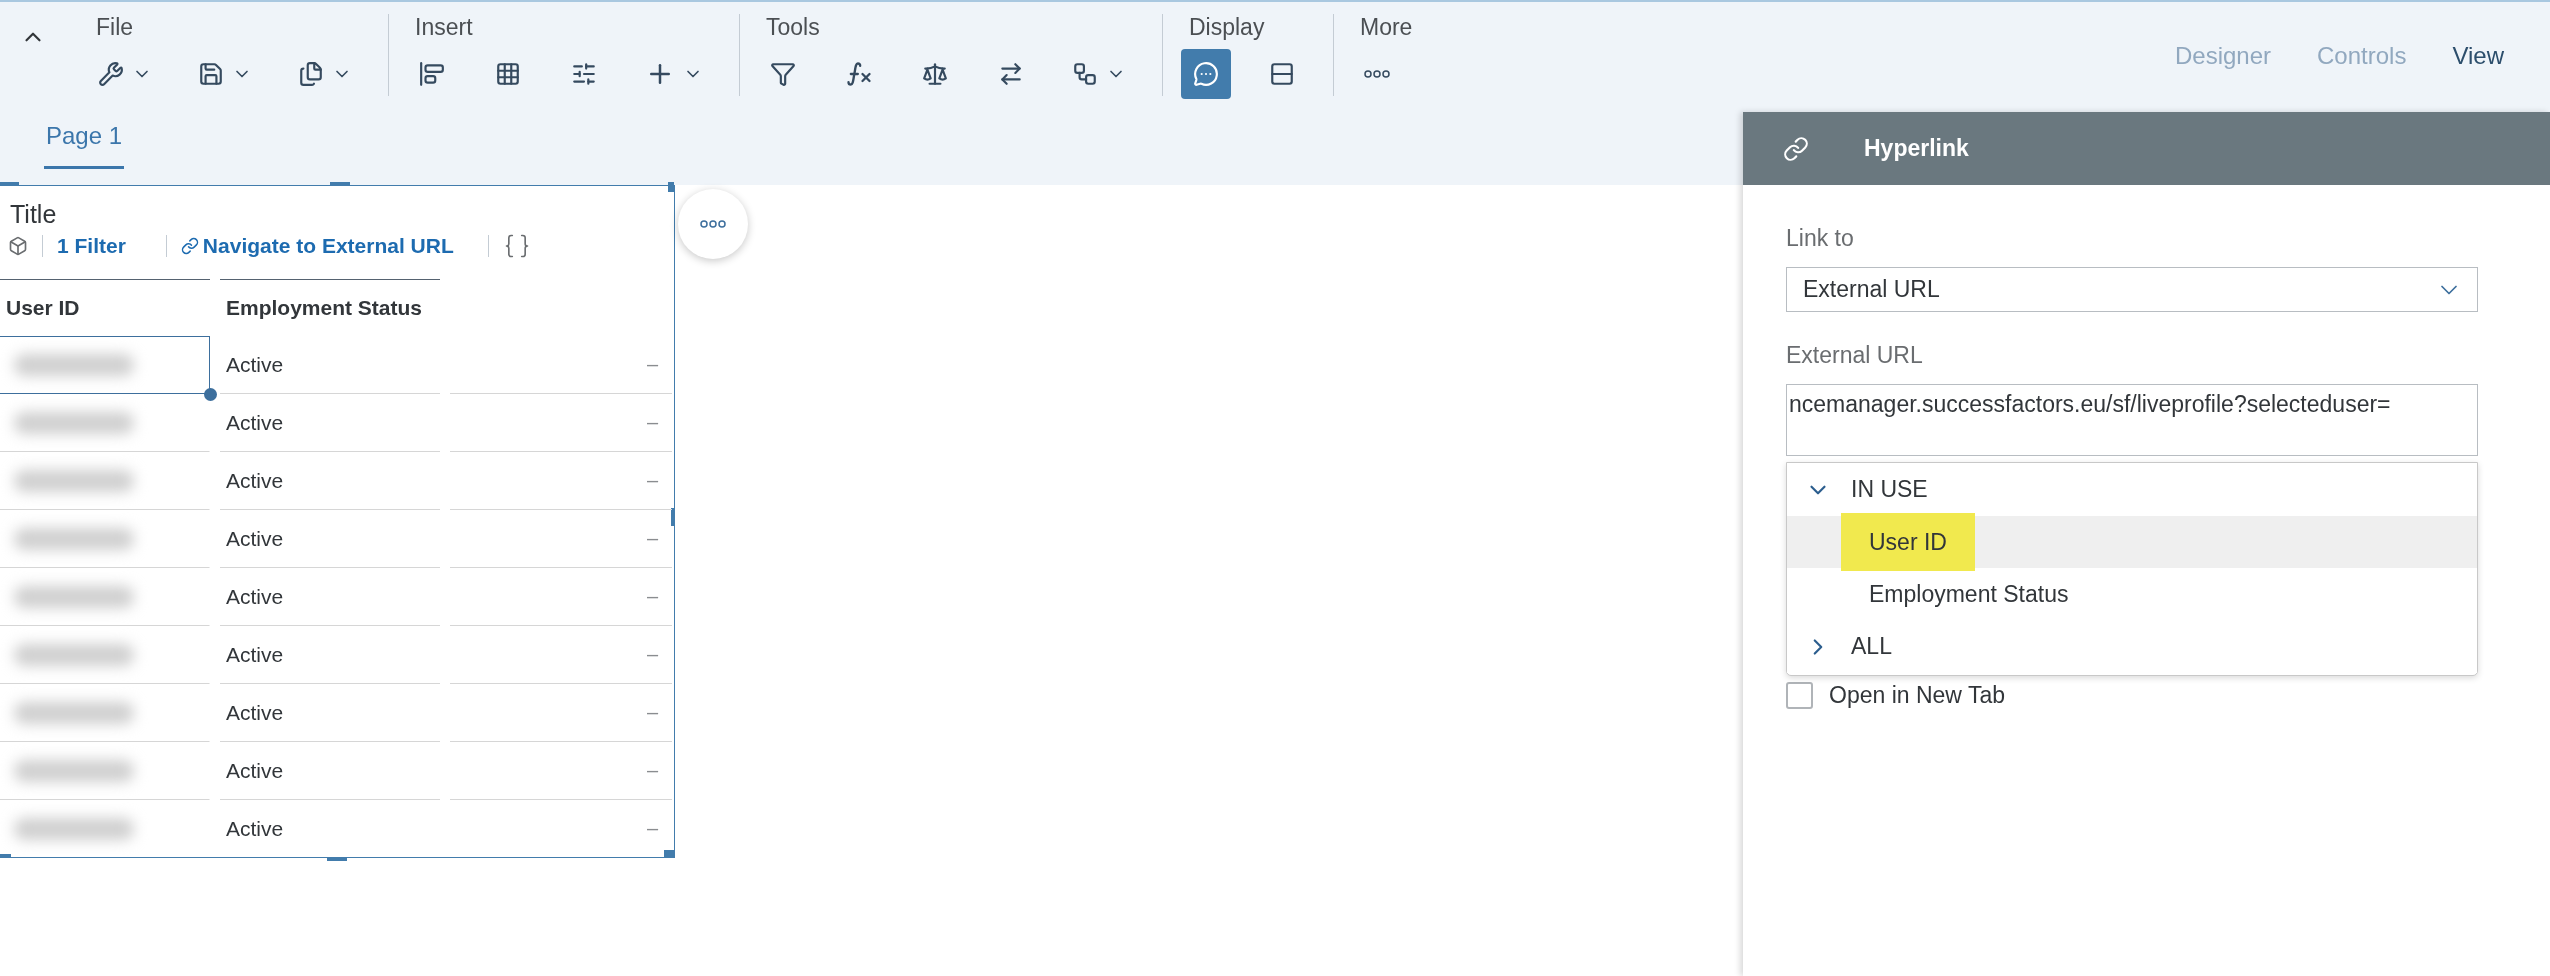 The image size is (2550, 976). Describe the element at coordinates (255, 828) in the screenshot. I see `table-cell-text: Active` at that location.